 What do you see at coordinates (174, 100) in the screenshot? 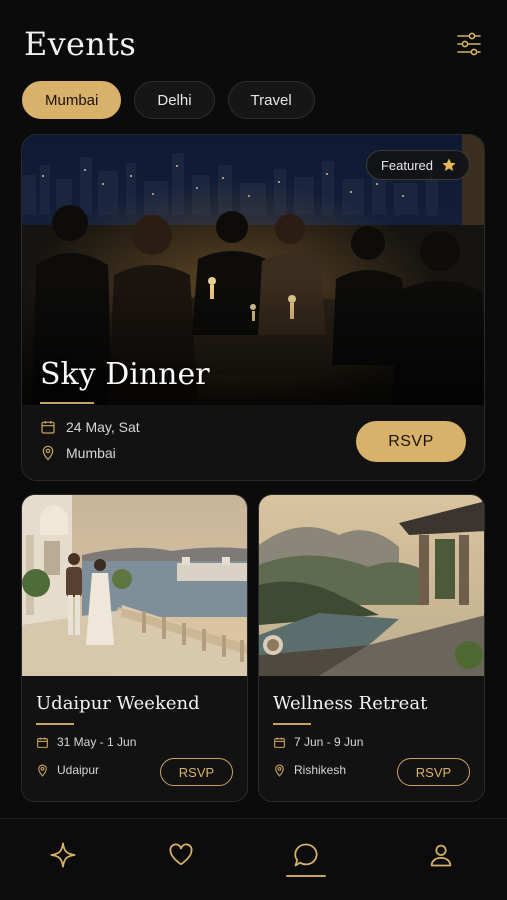
I see `chip-delhi: Delhi` at bounding box center [174, 100].